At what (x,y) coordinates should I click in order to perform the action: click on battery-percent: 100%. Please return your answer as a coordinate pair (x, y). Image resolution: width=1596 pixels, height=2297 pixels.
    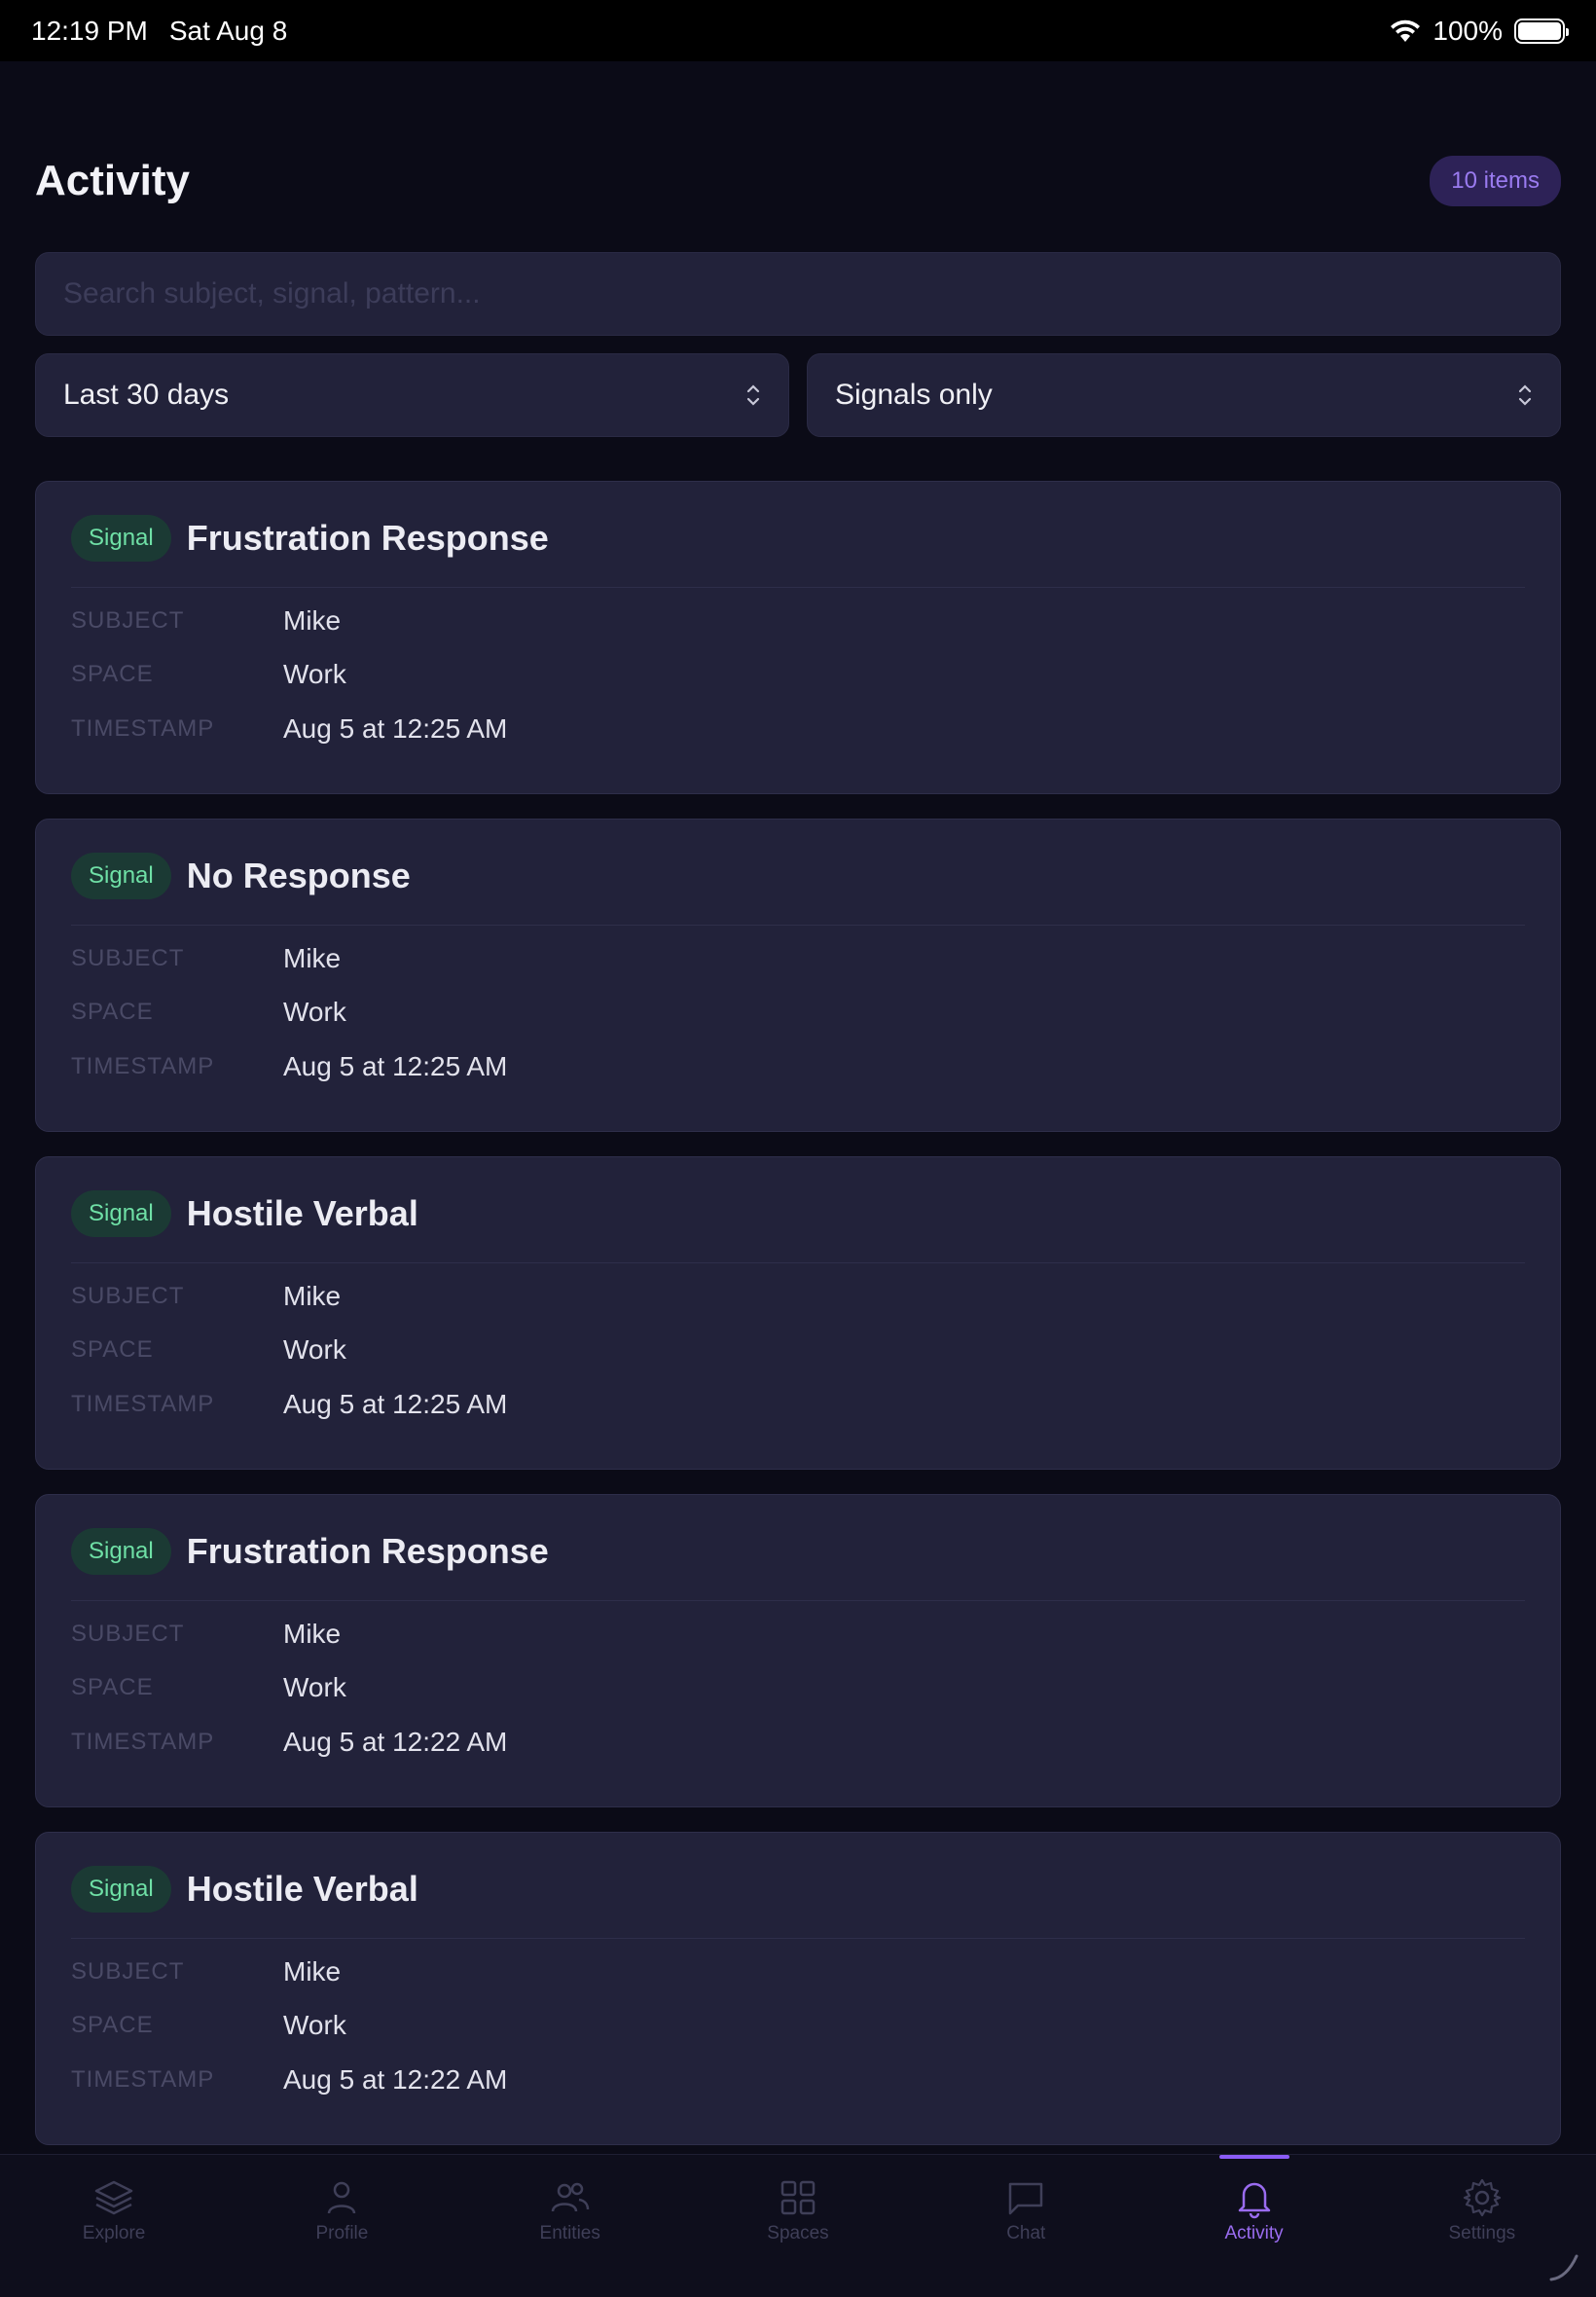
    Looking at the image, I should click on (1468, 30).